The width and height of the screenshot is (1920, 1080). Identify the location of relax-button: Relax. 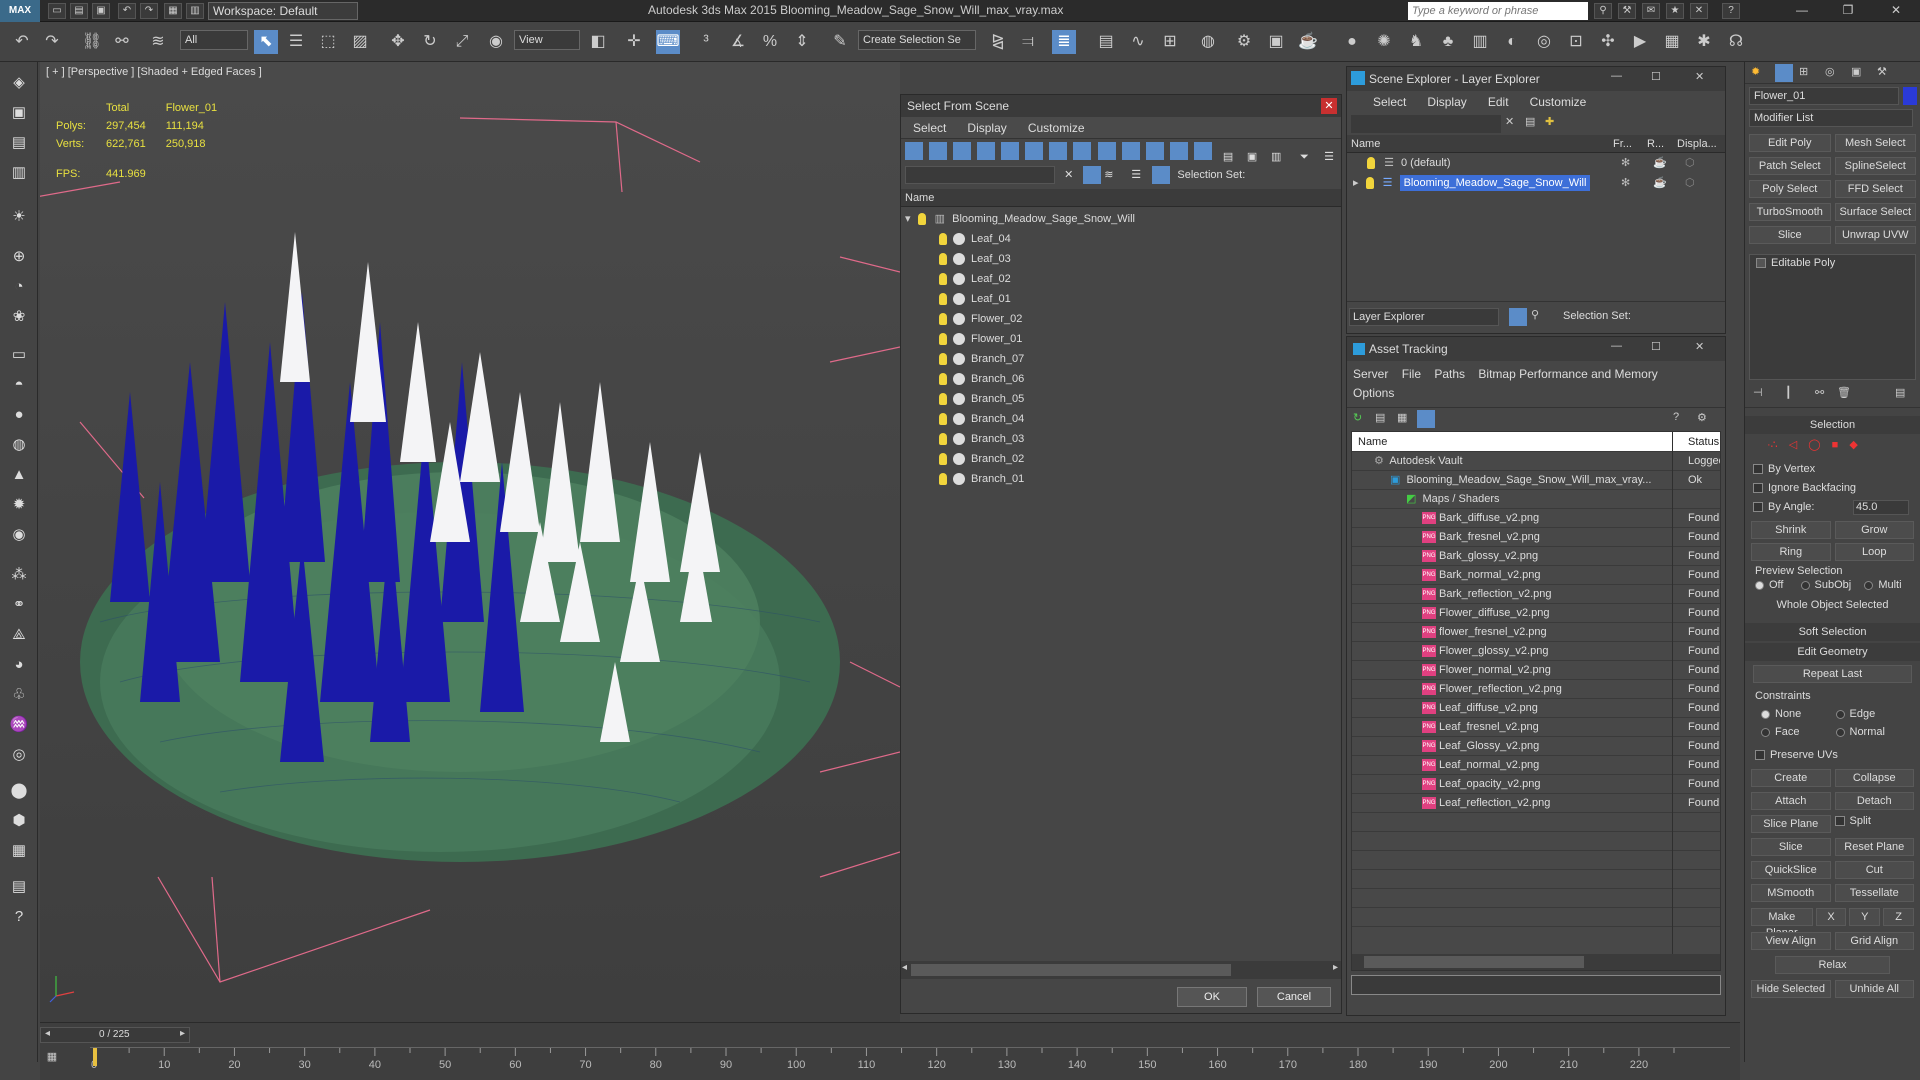
(1832, 965).